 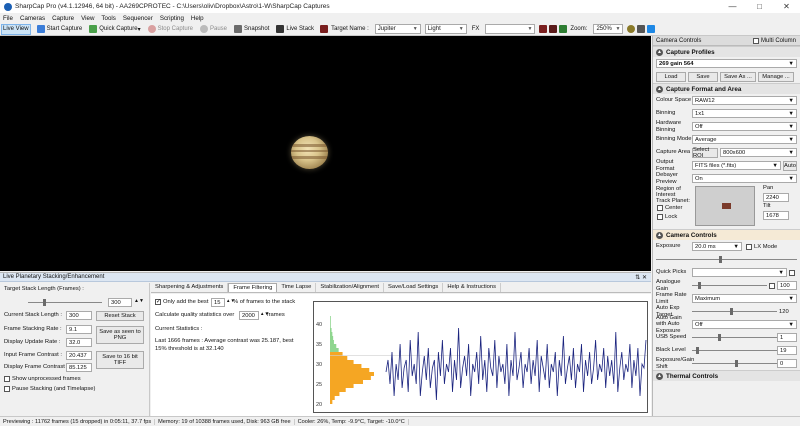 I want to click on exposure-gain-shift-slider, so click(x=734, y=363).